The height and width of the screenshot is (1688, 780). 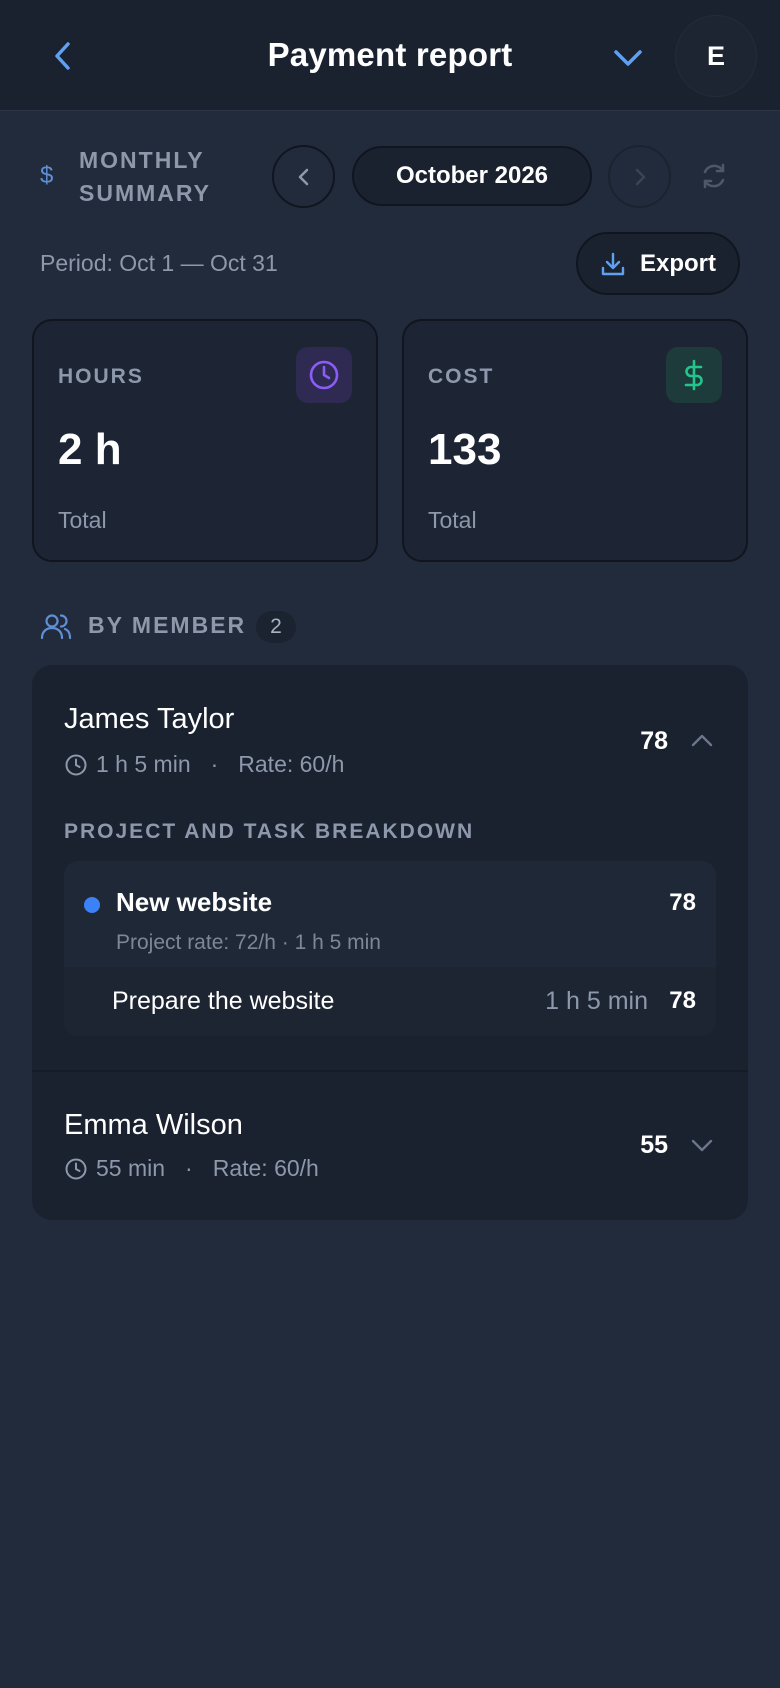 I want to click on app-header: Payment report E, so click(x=390, y=55).